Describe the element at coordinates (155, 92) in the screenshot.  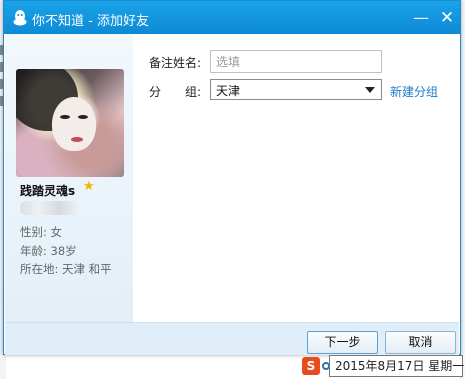
I see `group-label-part1: 分` at that location.